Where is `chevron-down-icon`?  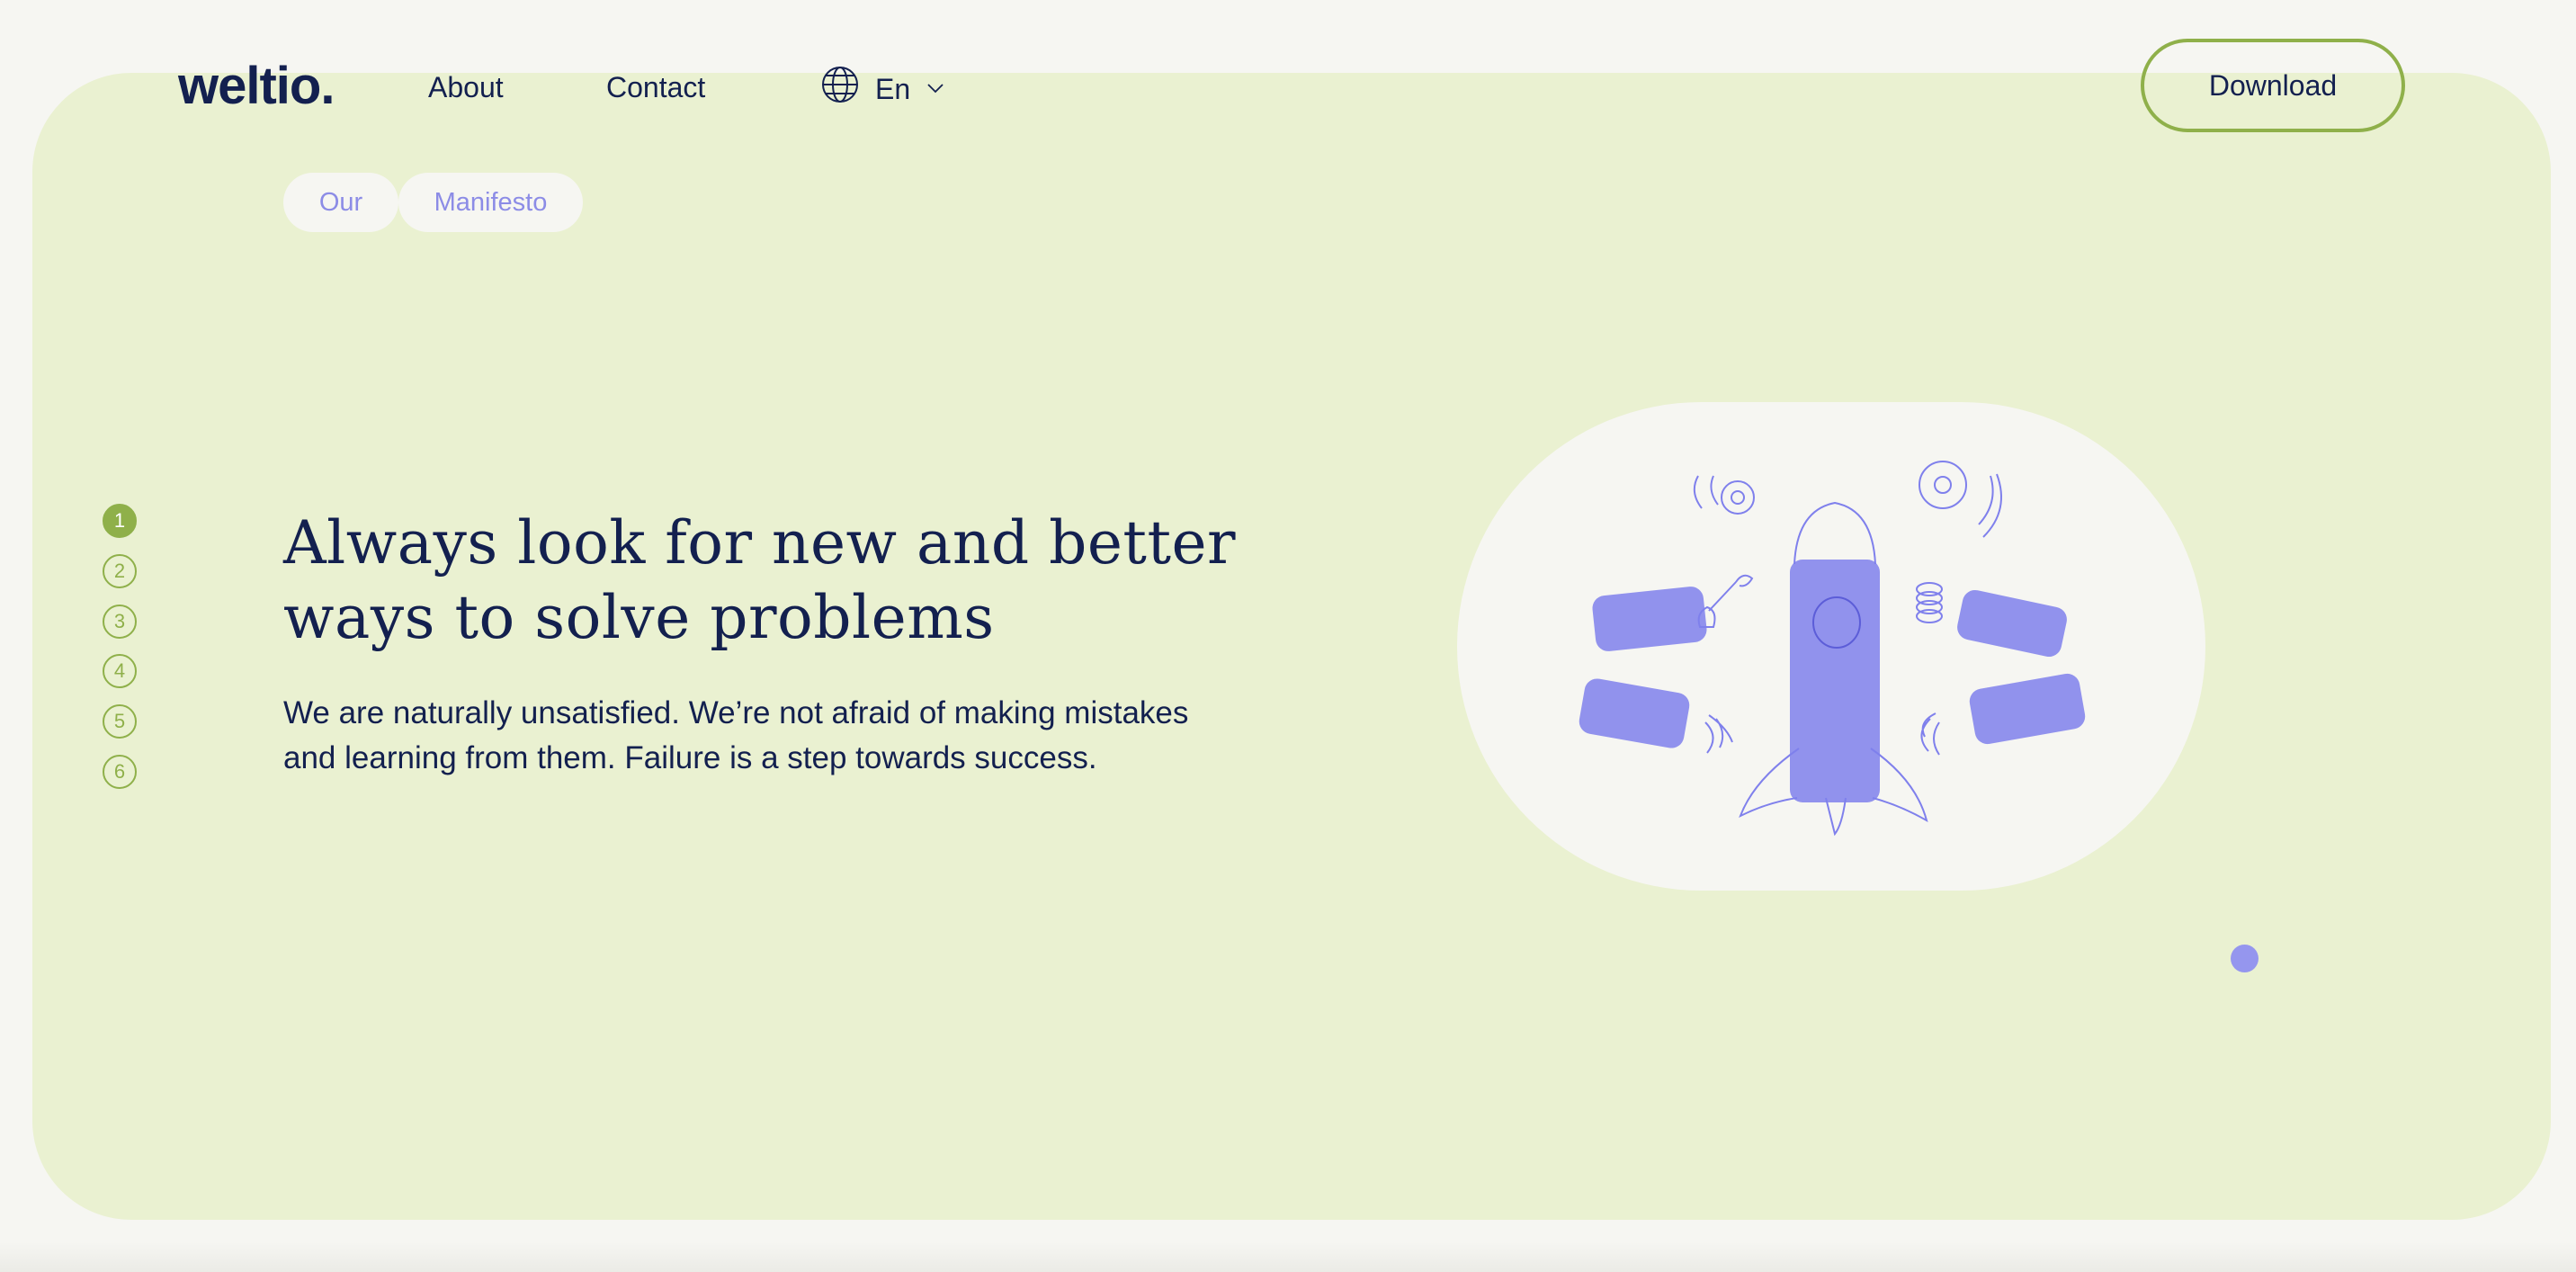 chevron-down-icon is located at coordinates (935, 90).